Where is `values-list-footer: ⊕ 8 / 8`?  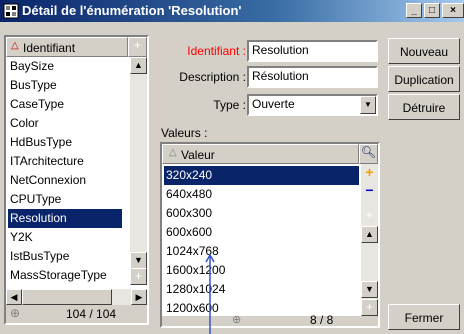
values-list-footer: ⊕ 8 / 8 is located at coordinates (270, 320).